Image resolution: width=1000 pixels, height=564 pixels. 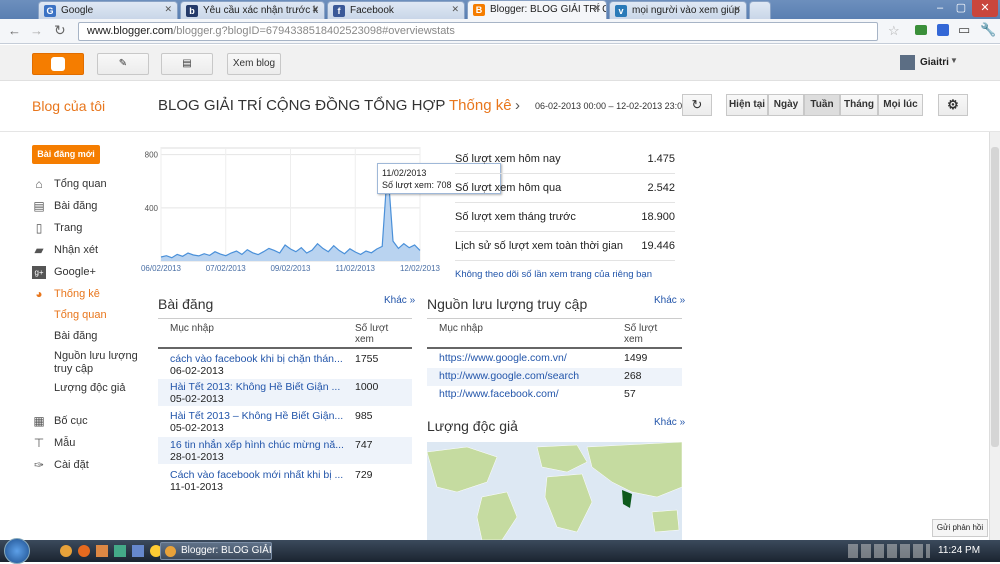 I want to click on y-tick-label: 400, so click(x=152, y=208).